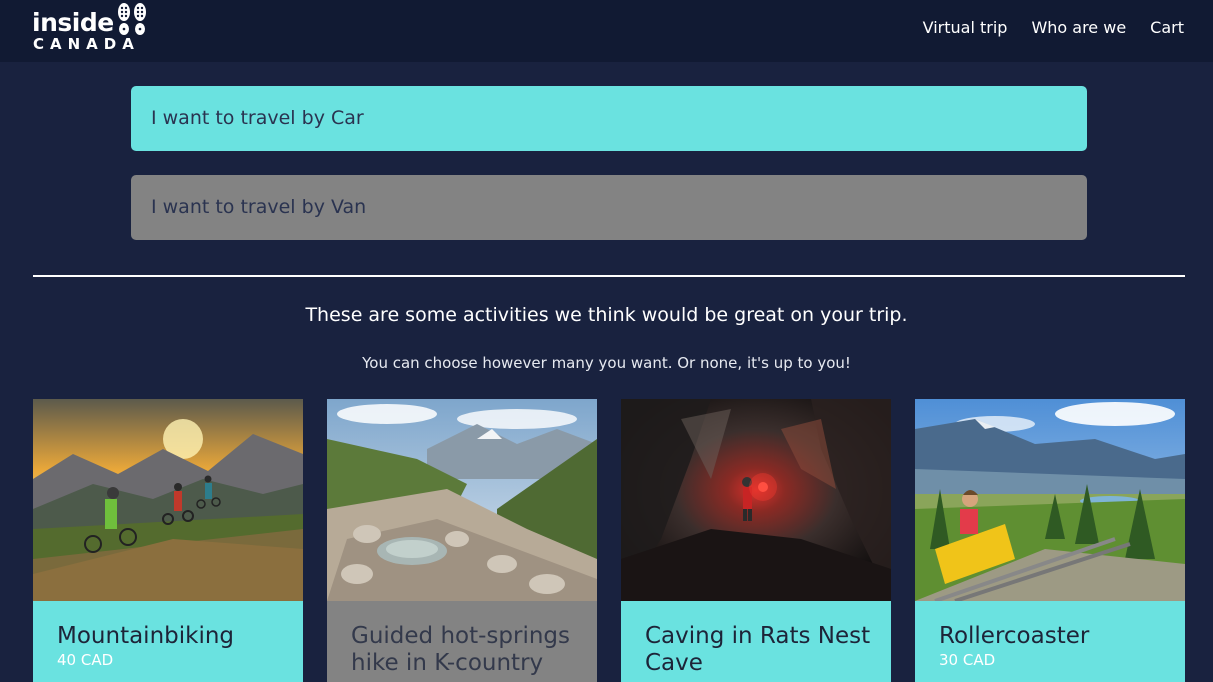 The height and width of the screenshot is (682, 1213). I want to click on activity-card-caving: Caving in Rats Nest Cave, so click(756, 540).